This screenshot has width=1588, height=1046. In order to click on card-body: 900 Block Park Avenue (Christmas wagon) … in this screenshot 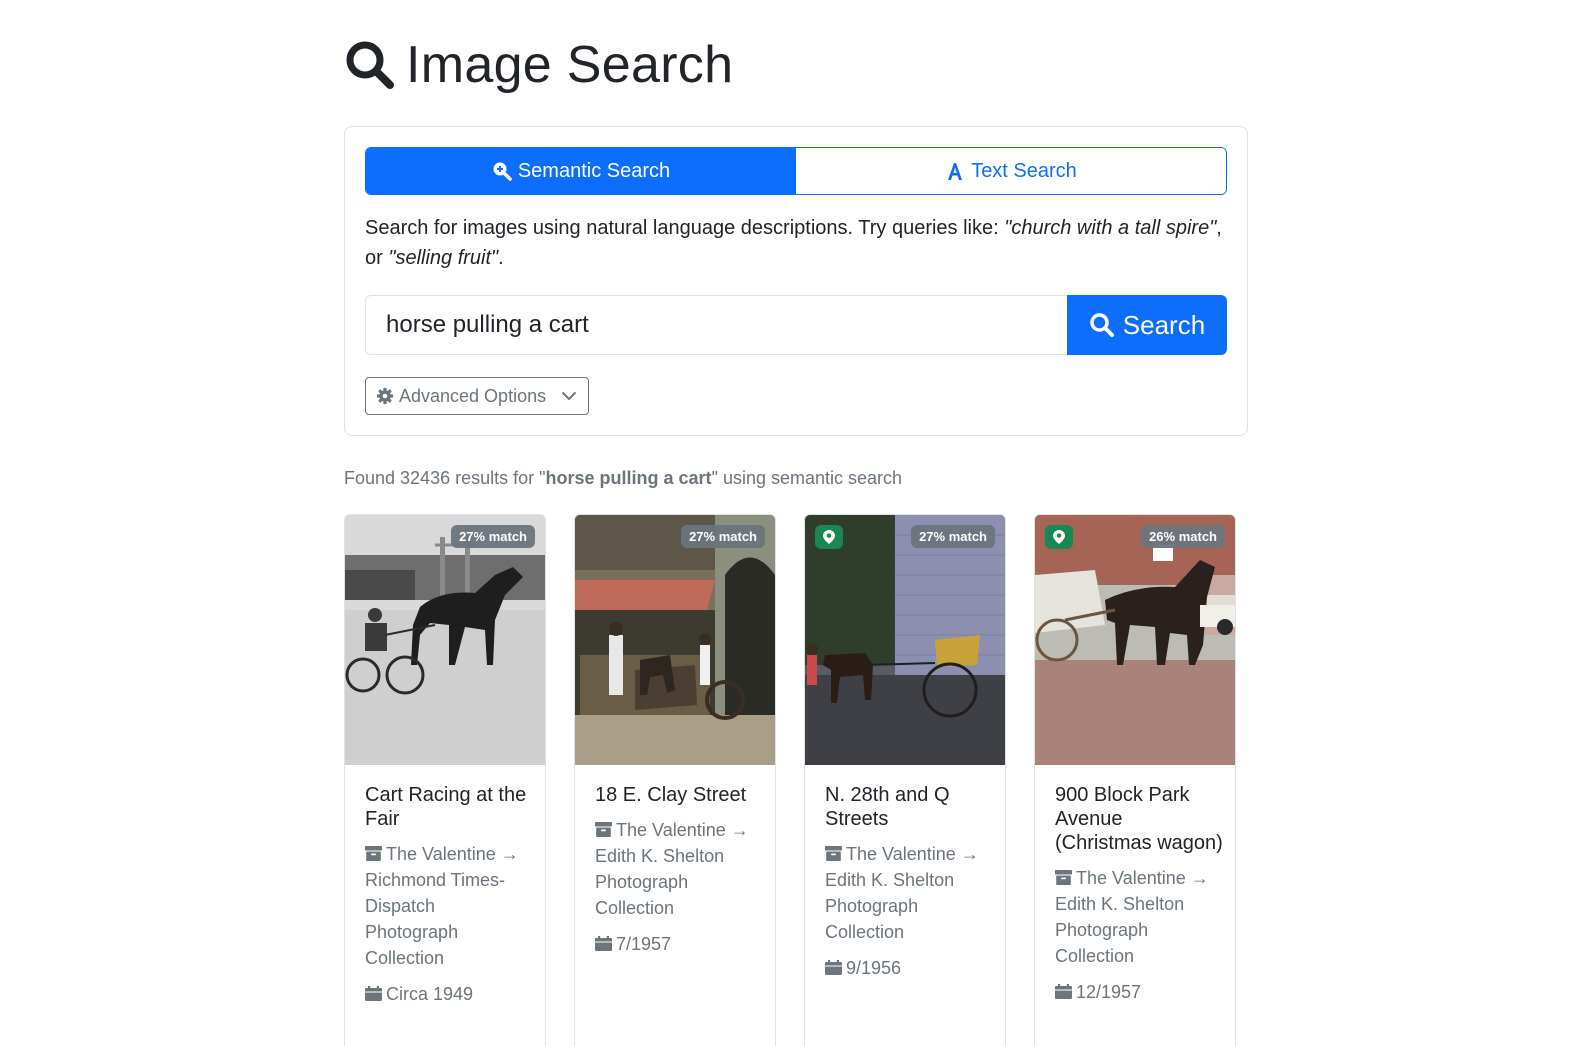, I will do `click(1139, 894)`.